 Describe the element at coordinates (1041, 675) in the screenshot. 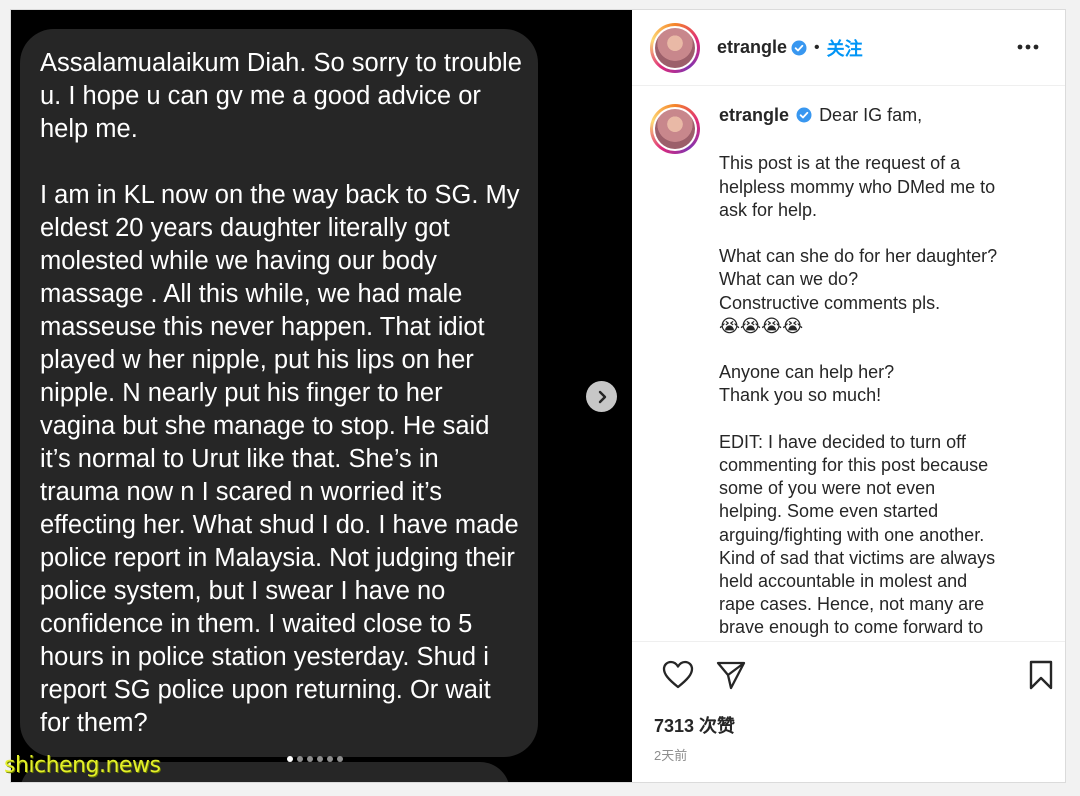

I see `bookmark-icon` at that location.